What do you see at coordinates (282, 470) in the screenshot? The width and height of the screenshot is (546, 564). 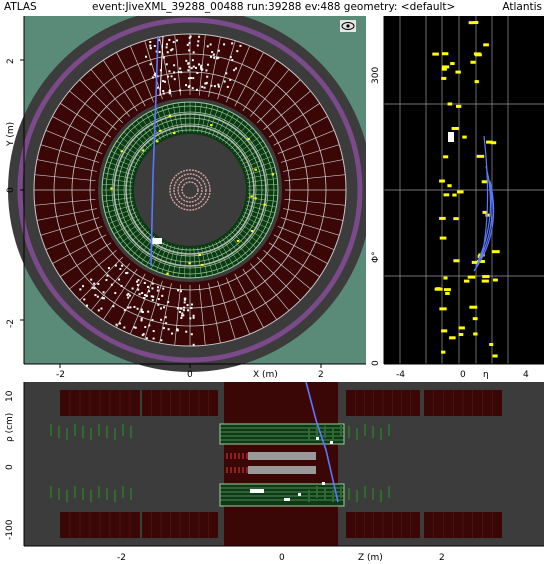 I see `rz-pixel-lower` at bounding box center [282, 470].